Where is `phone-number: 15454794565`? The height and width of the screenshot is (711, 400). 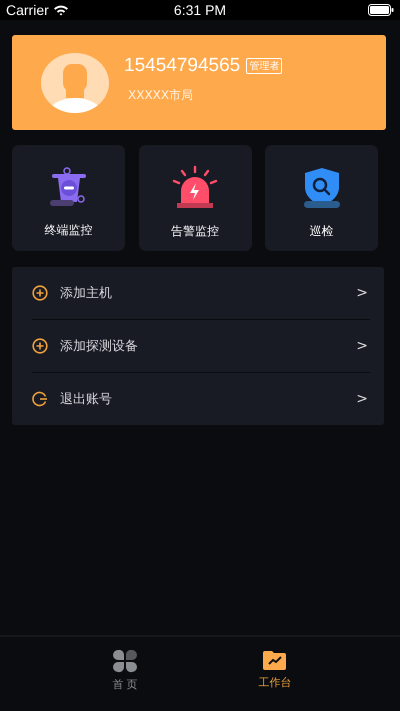 phone-number: 15454794565 is located at coordinates (182, 66).